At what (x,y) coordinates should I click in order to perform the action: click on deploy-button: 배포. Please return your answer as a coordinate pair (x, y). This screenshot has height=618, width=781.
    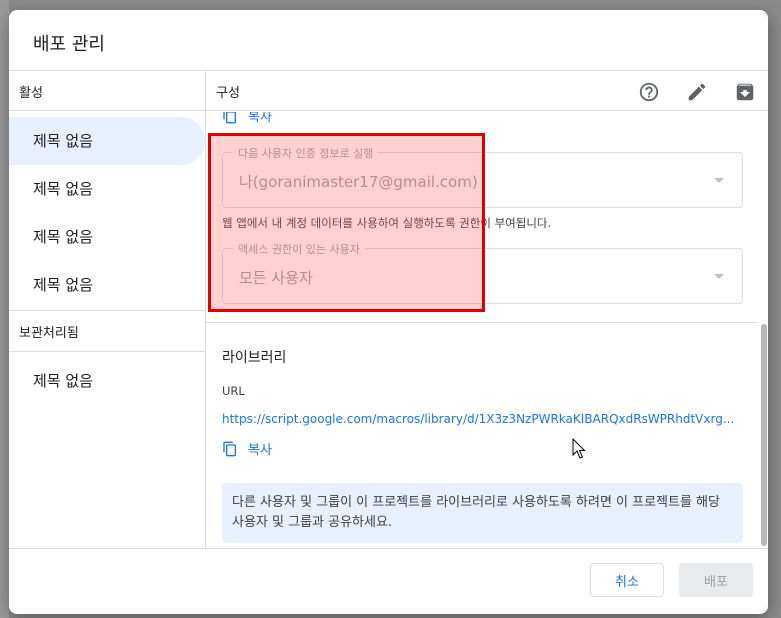
    Looking at the image, I should click on (716, 580).